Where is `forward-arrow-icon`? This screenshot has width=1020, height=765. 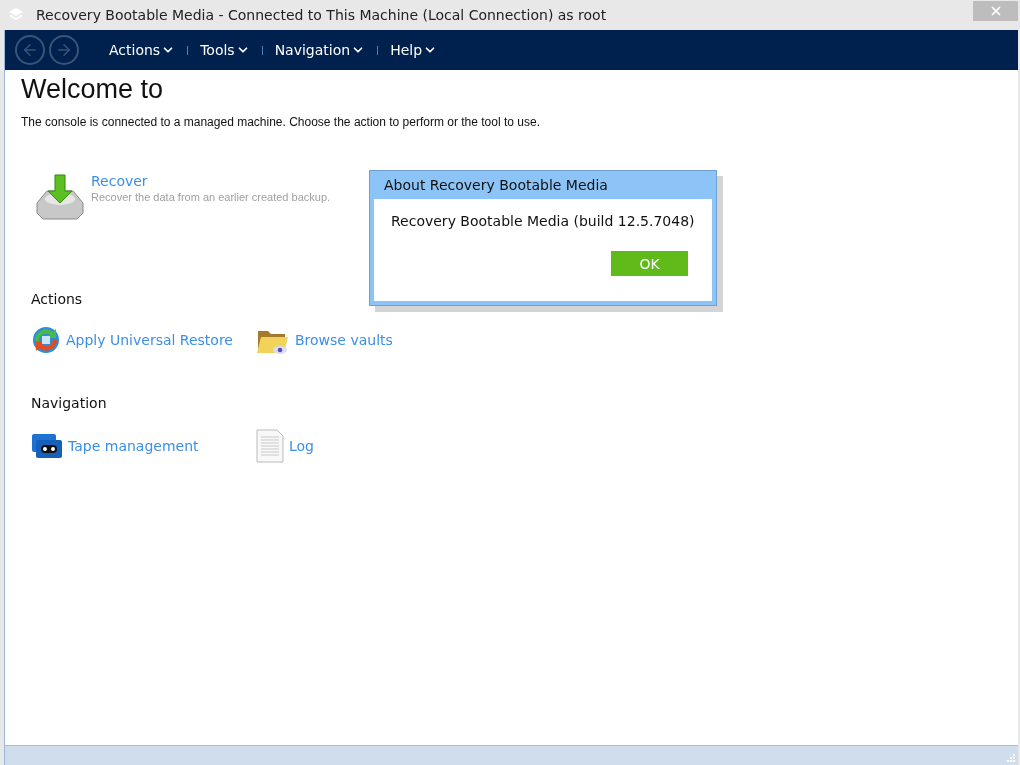
forward-arrow-icon is located at coordinates (64, 50).